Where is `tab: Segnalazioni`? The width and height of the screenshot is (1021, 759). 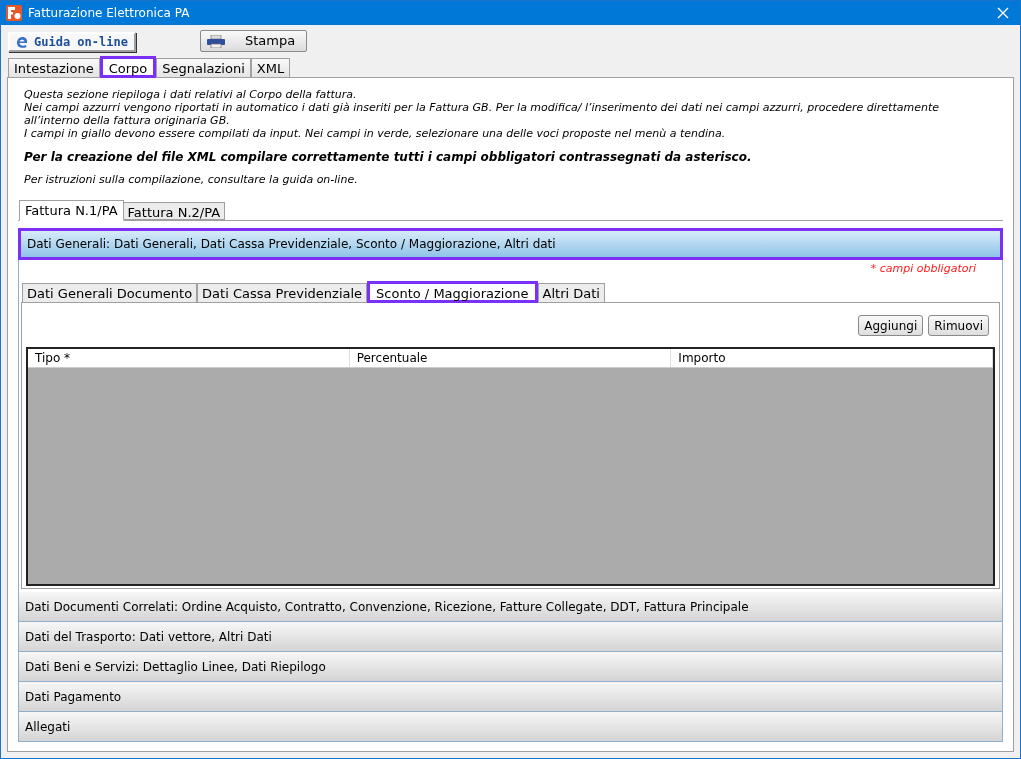
tab: Segnalazioni is located at coordinates (203, 67).